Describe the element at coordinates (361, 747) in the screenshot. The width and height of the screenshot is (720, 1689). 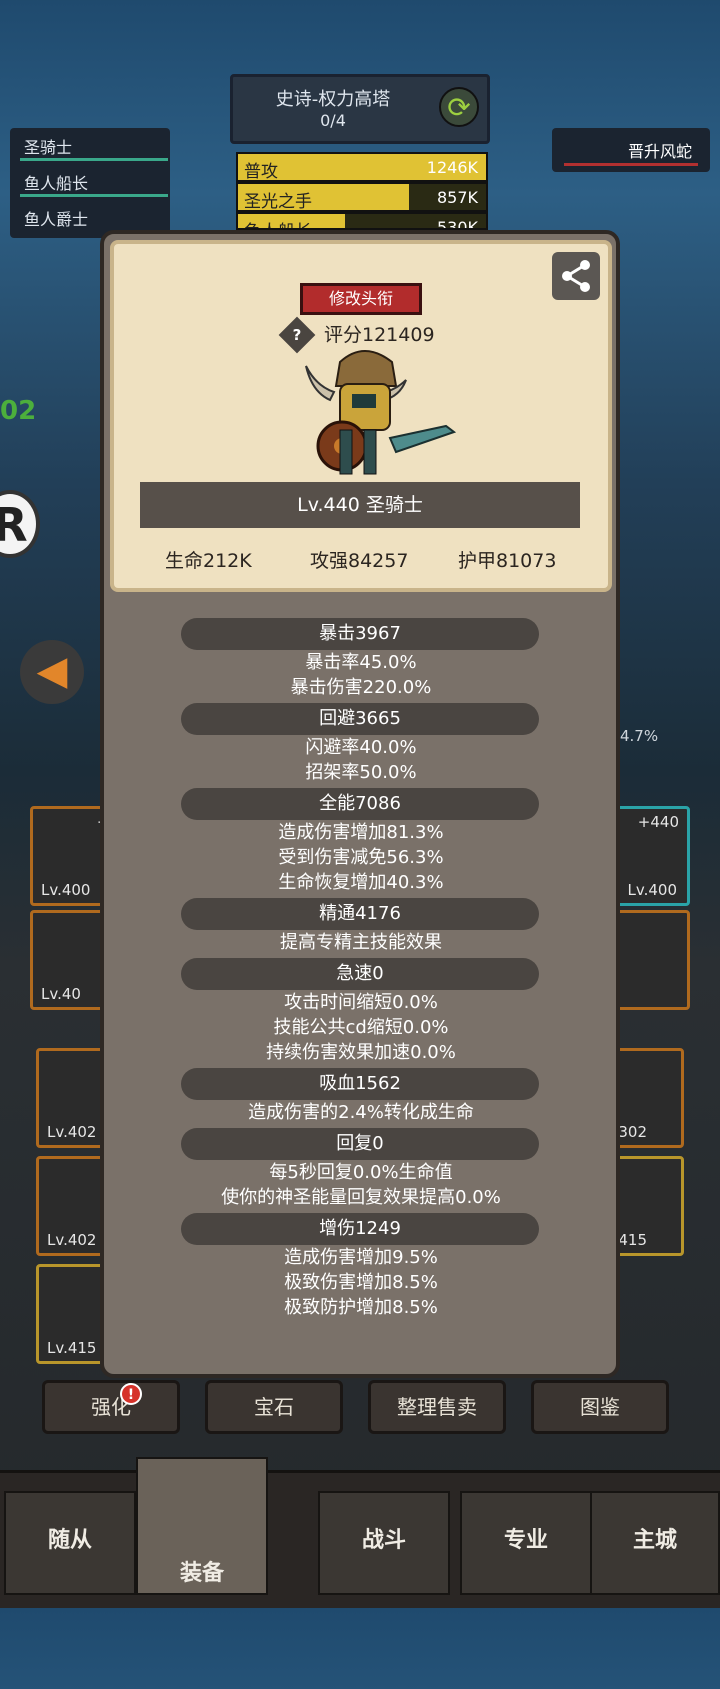
I see `stat-line: 闪避率40.0%` at that location.